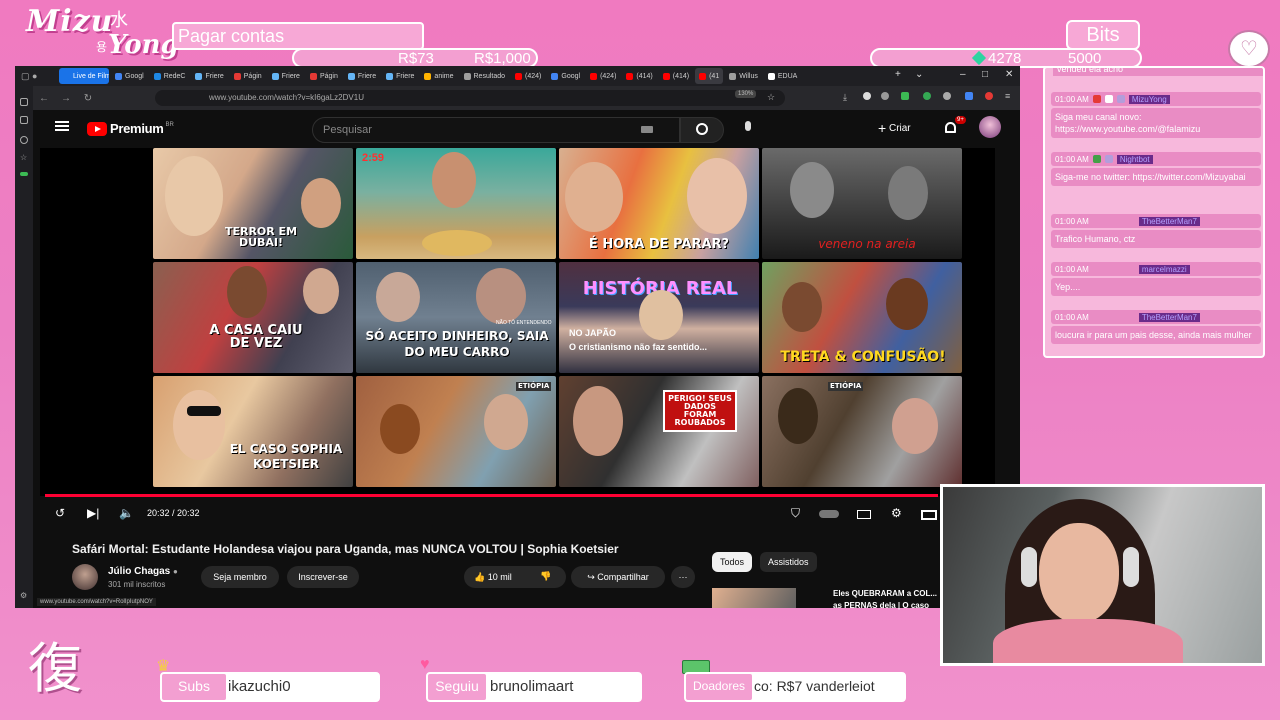 The image size is (1280, 720). I want to click on browser-tab: (41, so click(709, 76).